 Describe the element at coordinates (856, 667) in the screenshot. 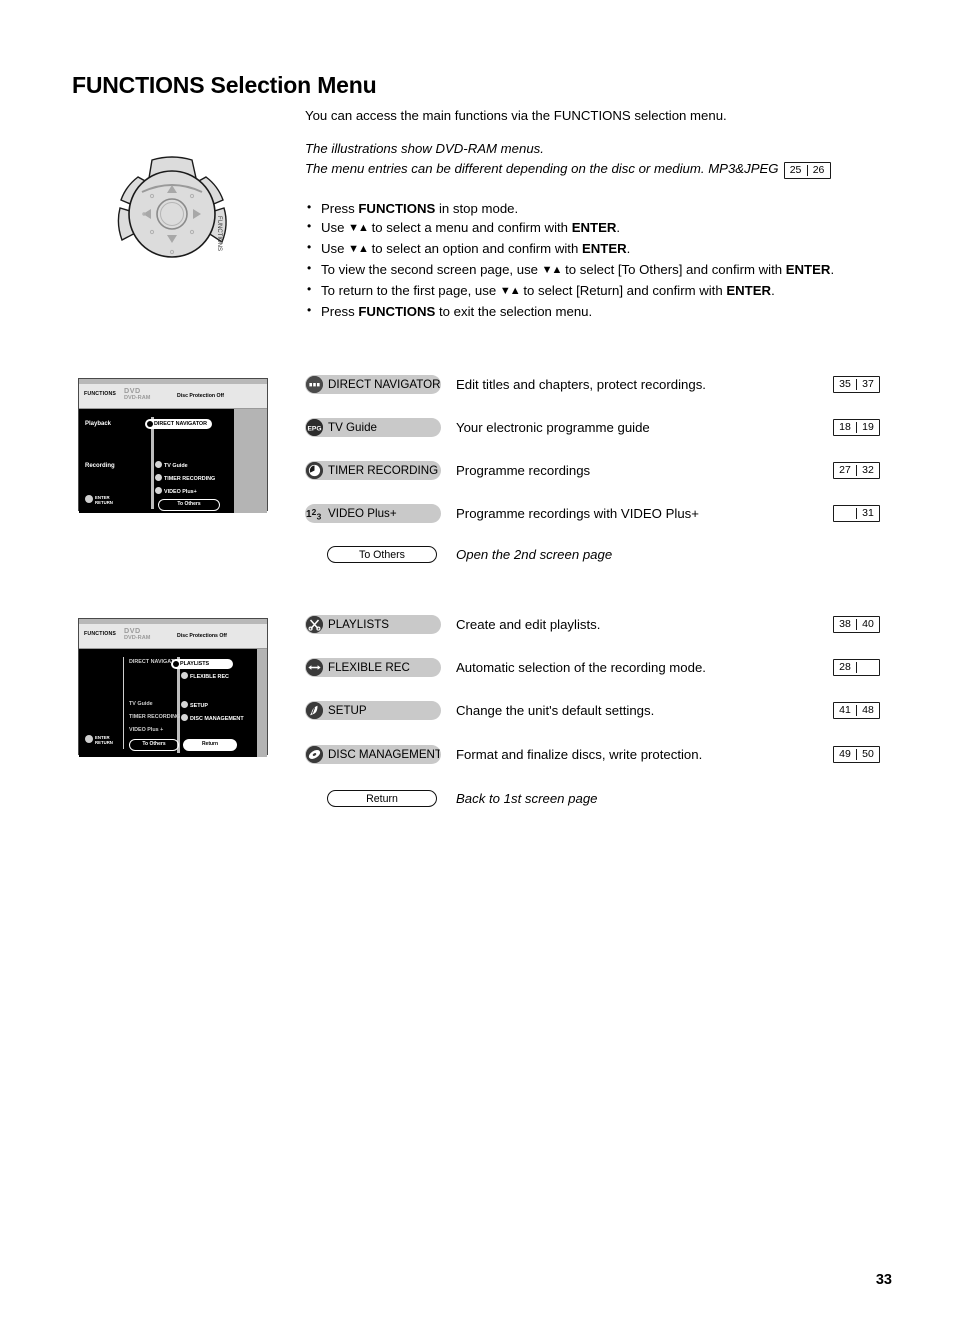

I see `book-spine` at that location.